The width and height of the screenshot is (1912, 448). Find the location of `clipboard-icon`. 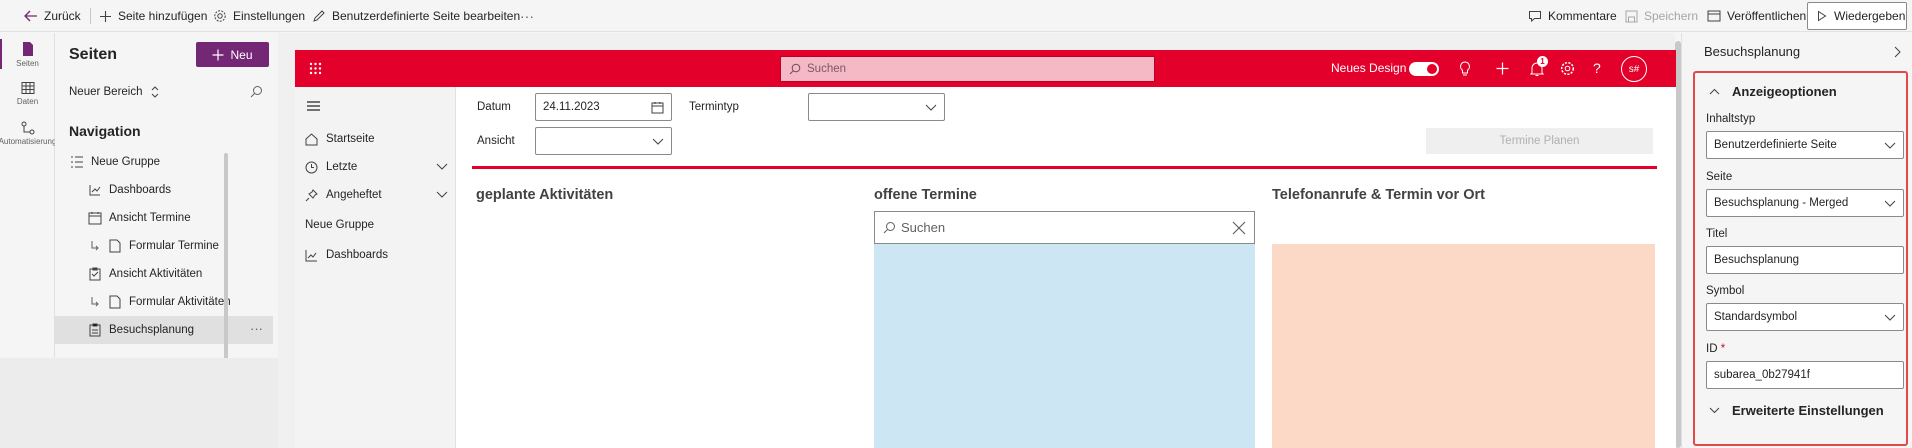

clipboard-icon is located at coordinates (95, 274).